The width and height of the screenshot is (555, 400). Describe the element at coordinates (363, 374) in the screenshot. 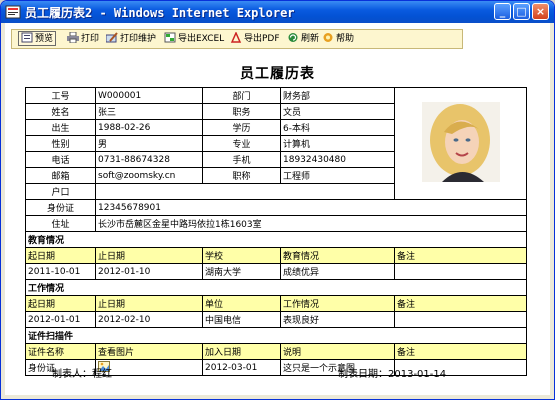

I see `date-label: 制表日期：` at that location.